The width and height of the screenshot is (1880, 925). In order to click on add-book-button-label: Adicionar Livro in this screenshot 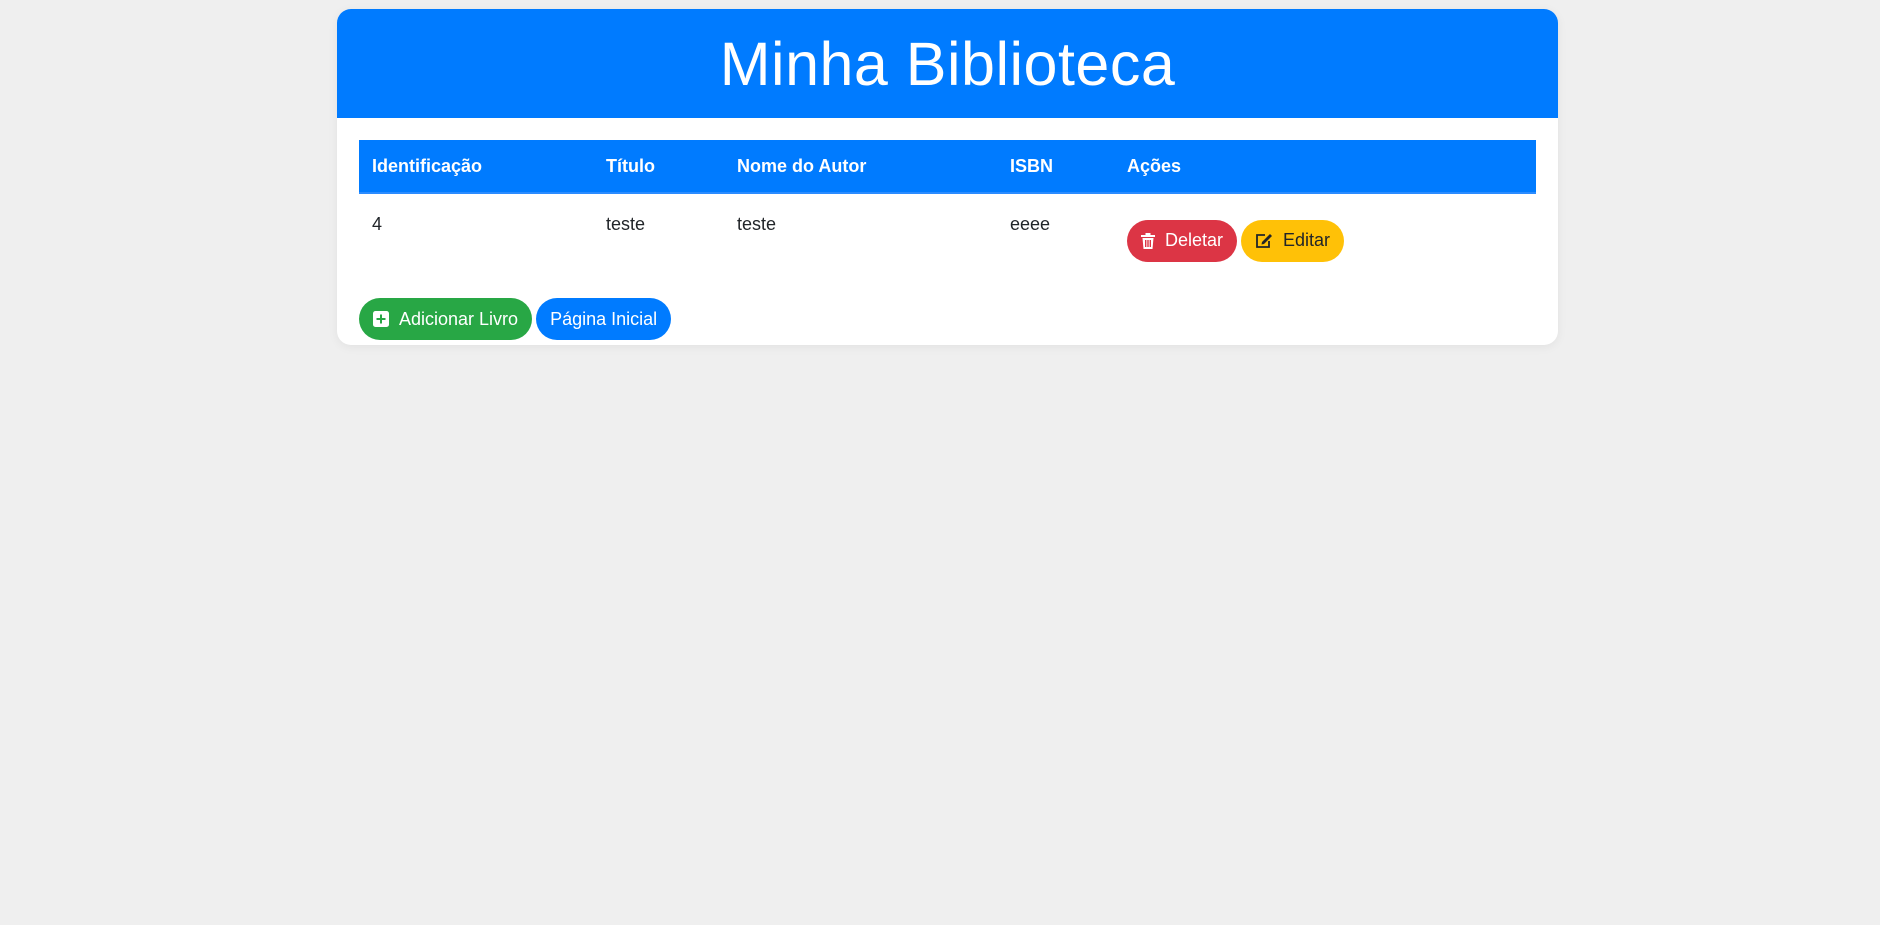, I will do `click(459, 318)`.